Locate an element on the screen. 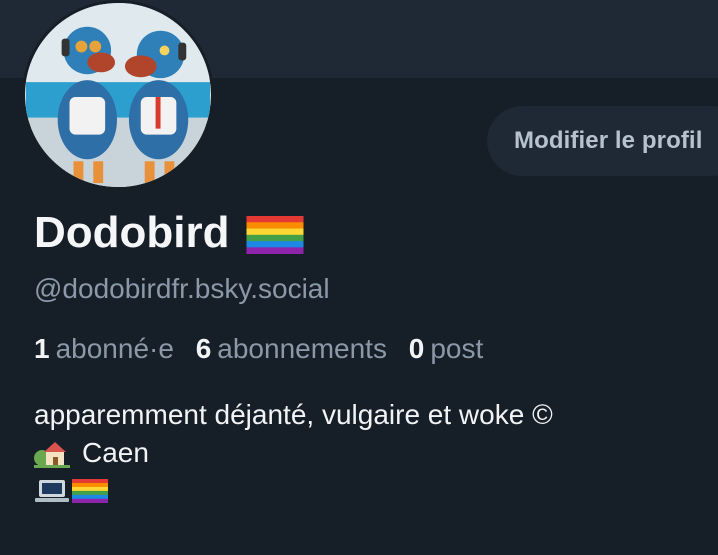 Image resolution: width=718 pixels, height=555 pixels. avatar-illustration is located at coordinates (118, 95).